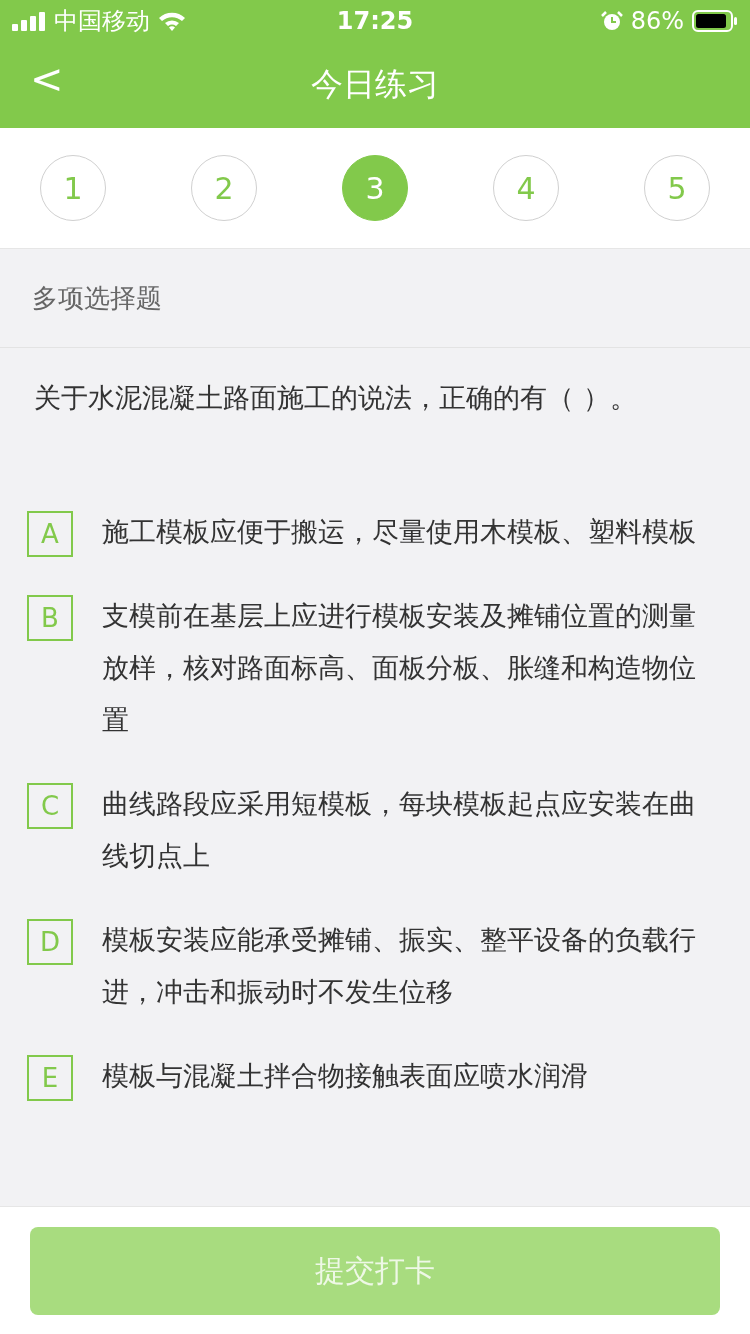  Describe the element at coordinates (526, 188) in the screenshot. I see `question-number-tab: 4` at that location.